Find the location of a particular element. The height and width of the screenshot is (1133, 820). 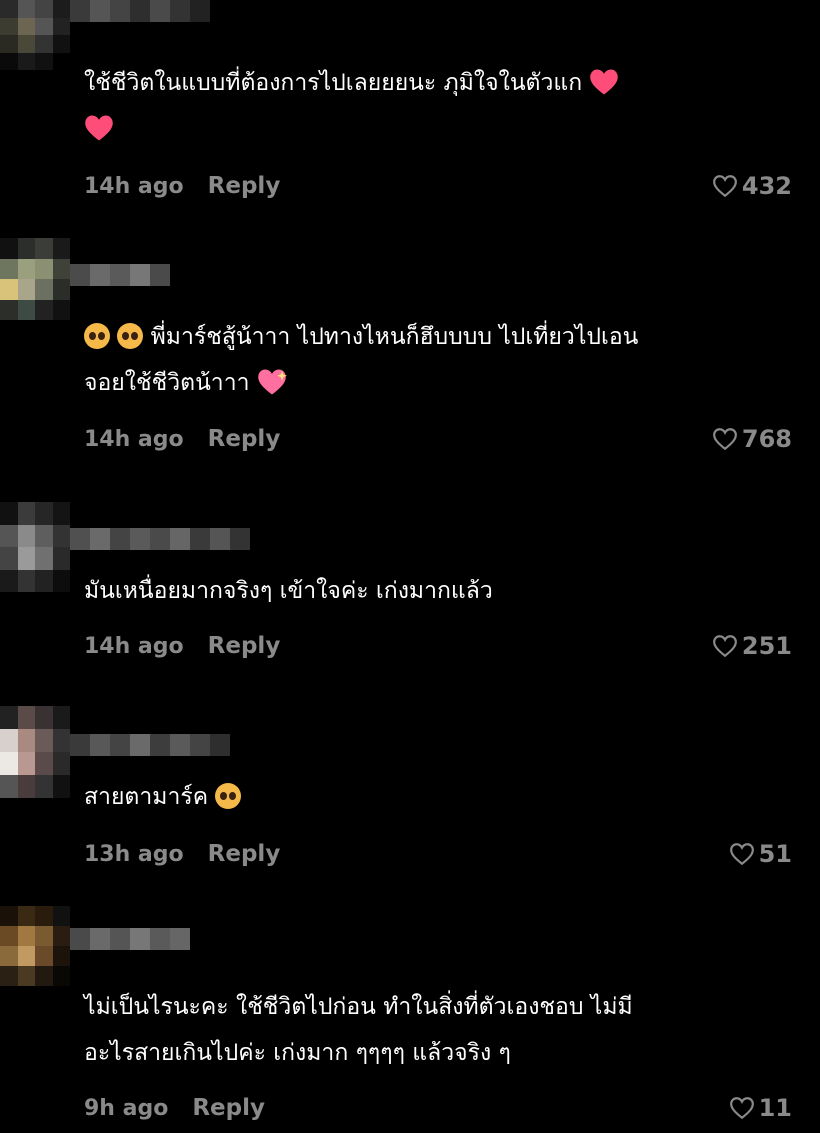

comment-text: สายตามาร์ค is located at coordinates (429, 797).